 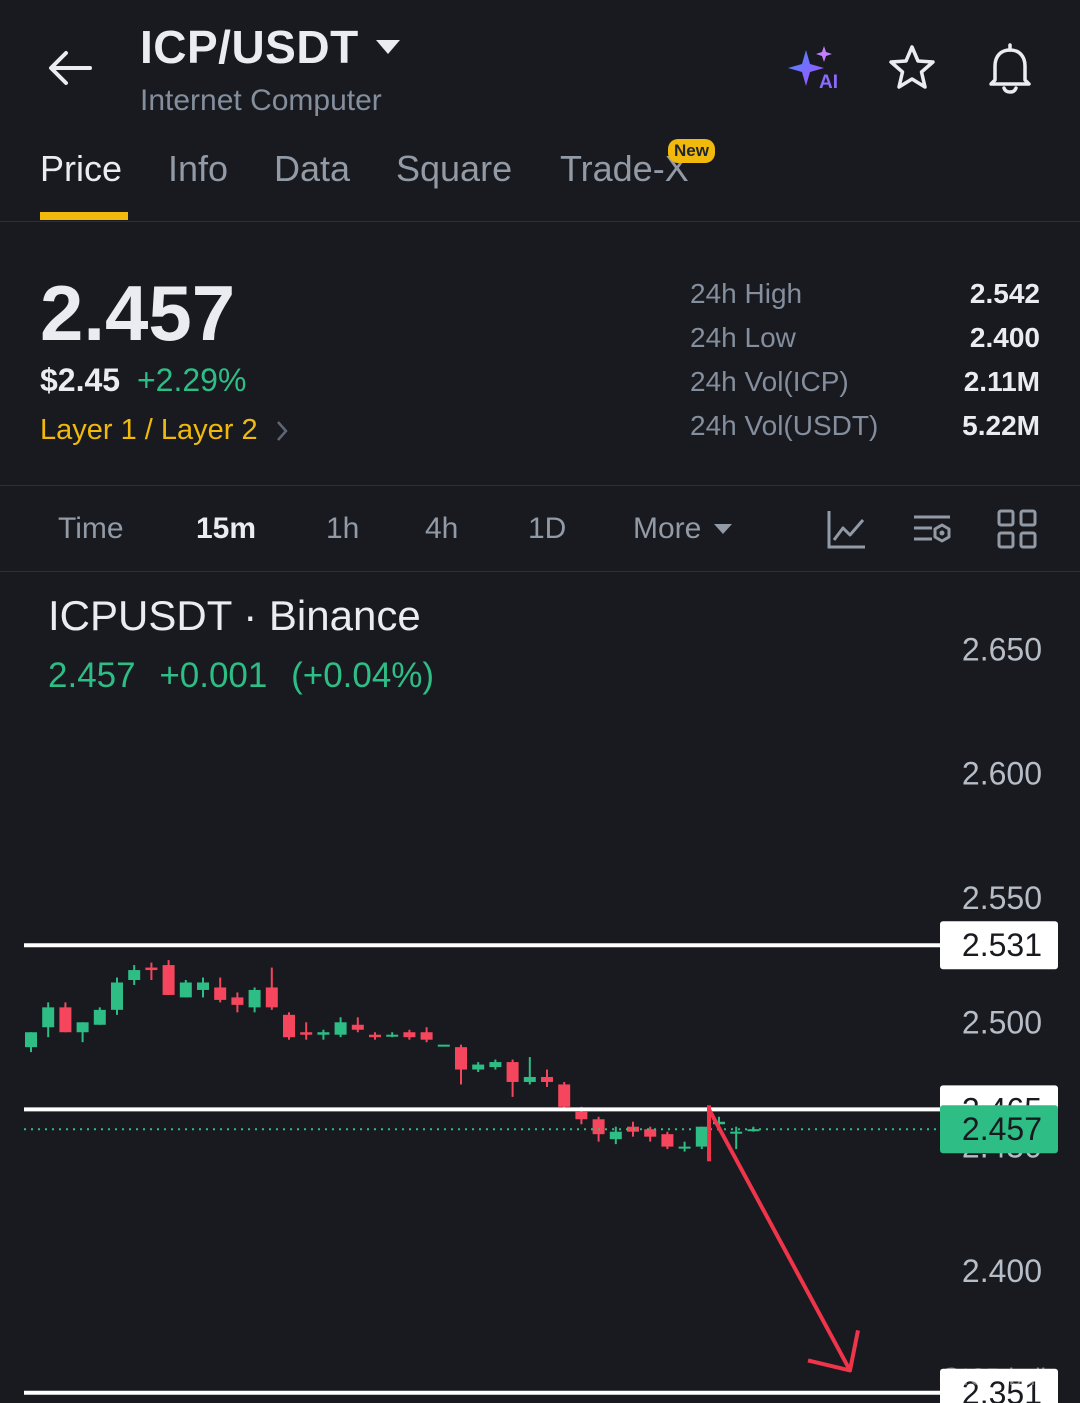 I want to click on header: ICP/USDT Internet Computer AI, so click(x=540, y=65).